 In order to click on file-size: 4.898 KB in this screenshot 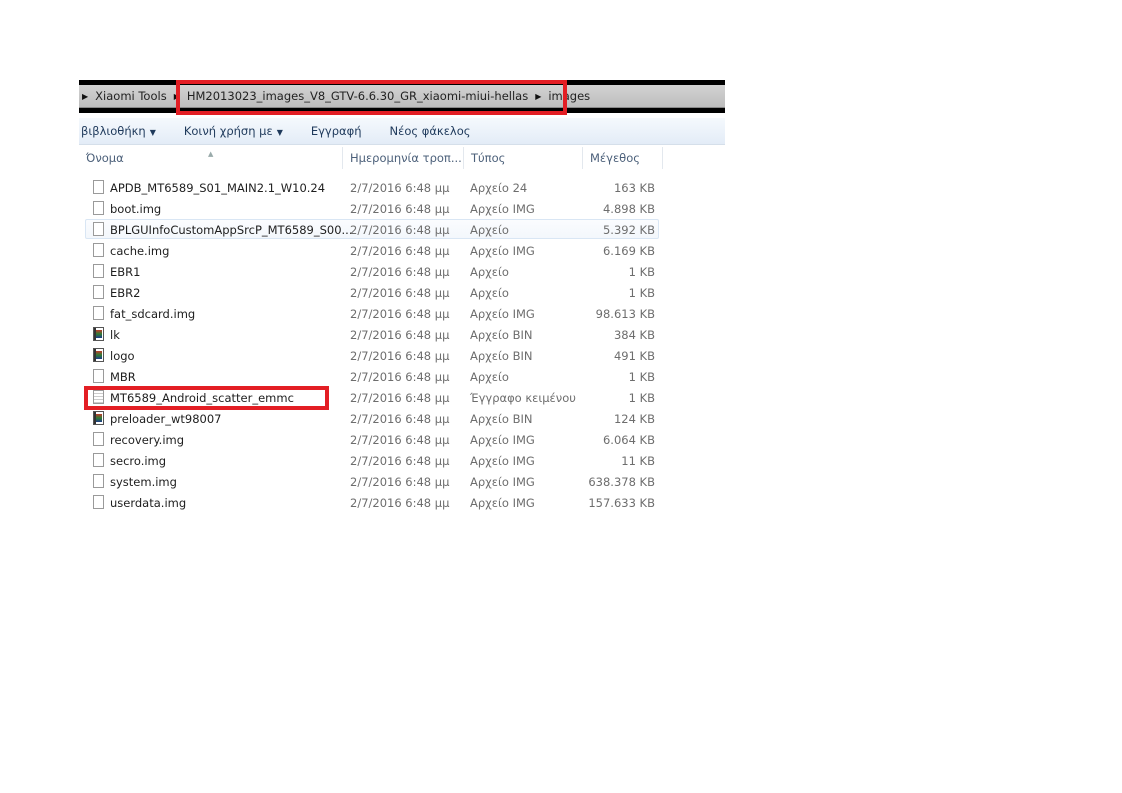, I will do `click(628, 209)`.